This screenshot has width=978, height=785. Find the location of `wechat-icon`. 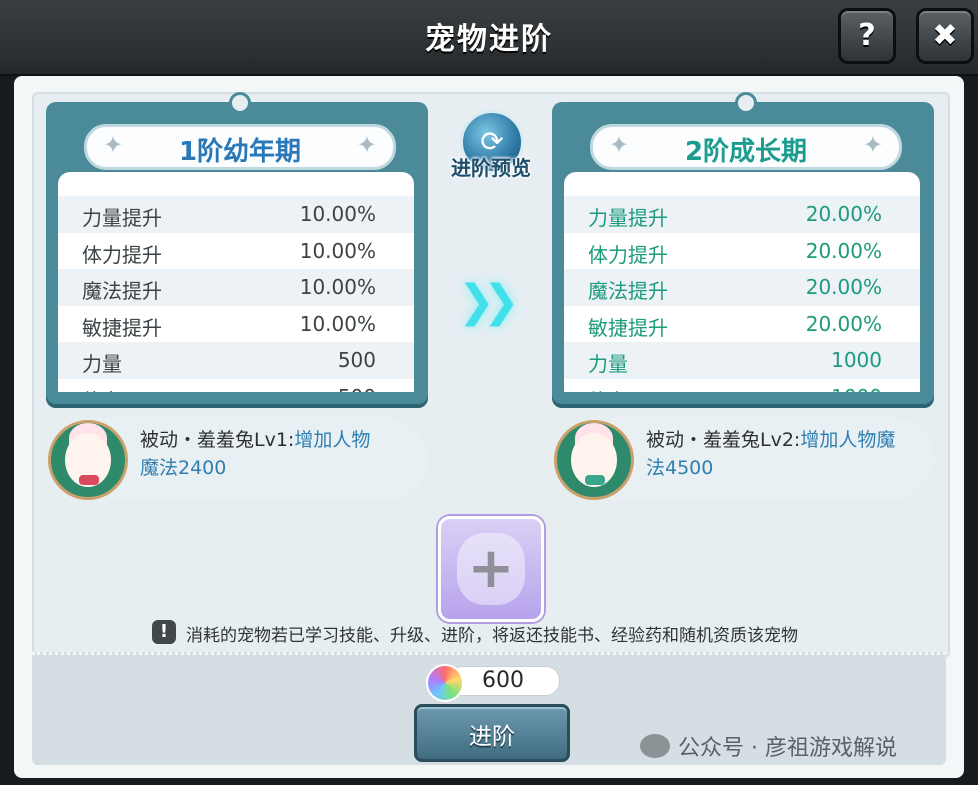

wechat-icon is located at coordinates (655, 746).